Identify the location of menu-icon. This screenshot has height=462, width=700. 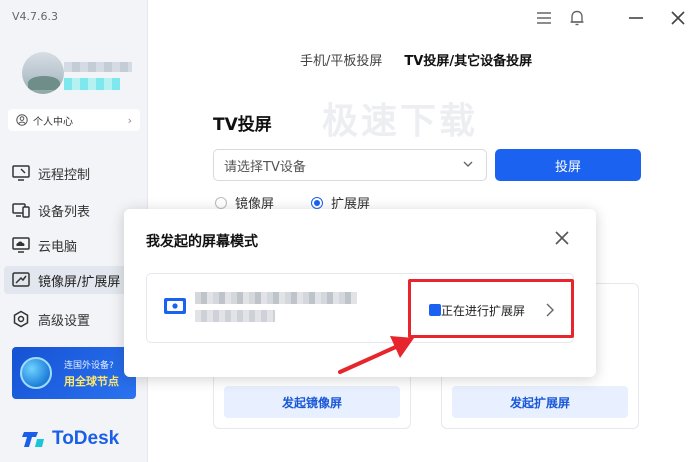
(544, 18).